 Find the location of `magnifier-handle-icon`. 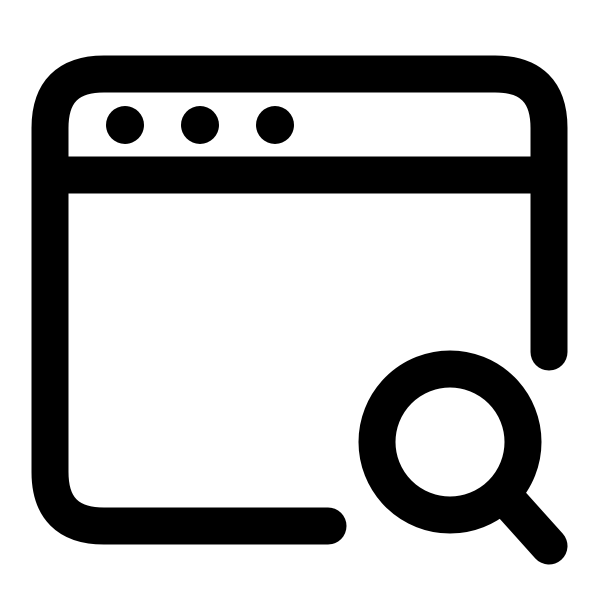

magnifier-handle-icon is located at coordinates (527, 521).